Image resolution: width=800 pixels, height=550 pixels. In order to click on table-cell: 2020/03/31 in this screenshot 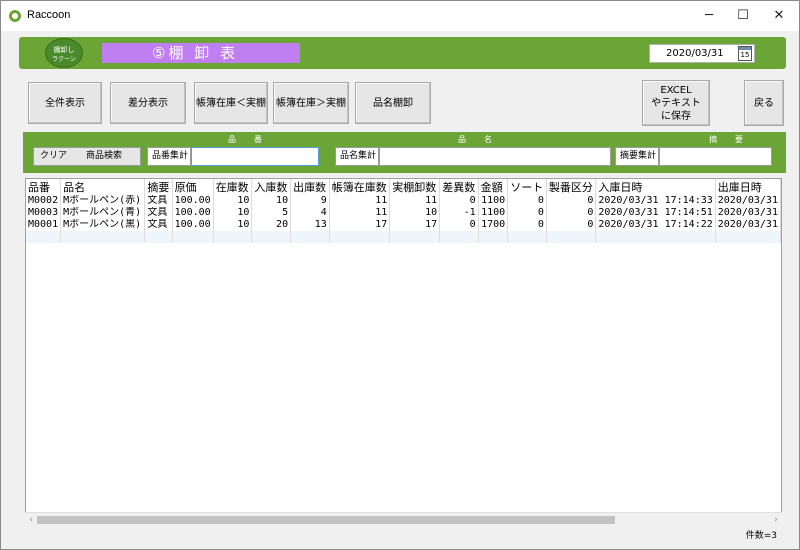, I will do `click(748, 225)`.